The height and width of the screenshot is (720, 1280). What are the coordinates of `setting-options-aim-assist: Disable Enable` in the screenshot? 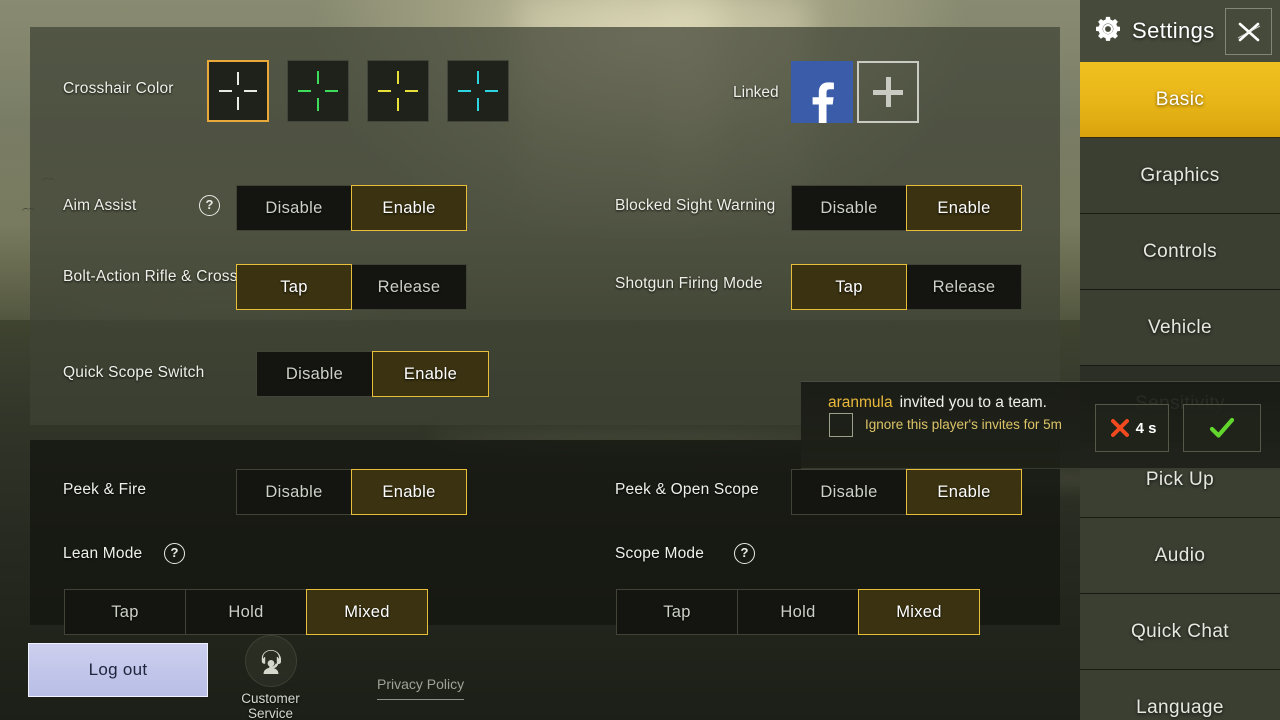 It's located at (351, 208).